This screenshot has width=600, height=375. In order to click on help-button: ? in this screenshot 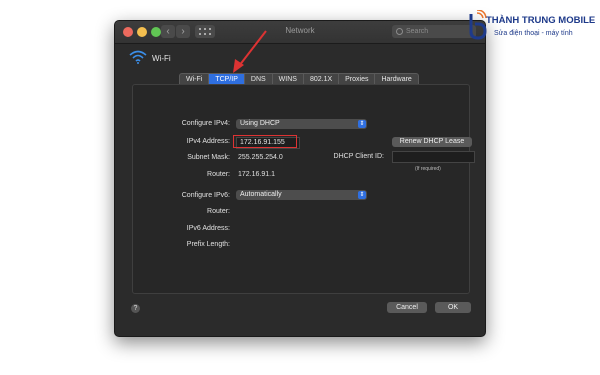, I will do `click(135, 308)`.